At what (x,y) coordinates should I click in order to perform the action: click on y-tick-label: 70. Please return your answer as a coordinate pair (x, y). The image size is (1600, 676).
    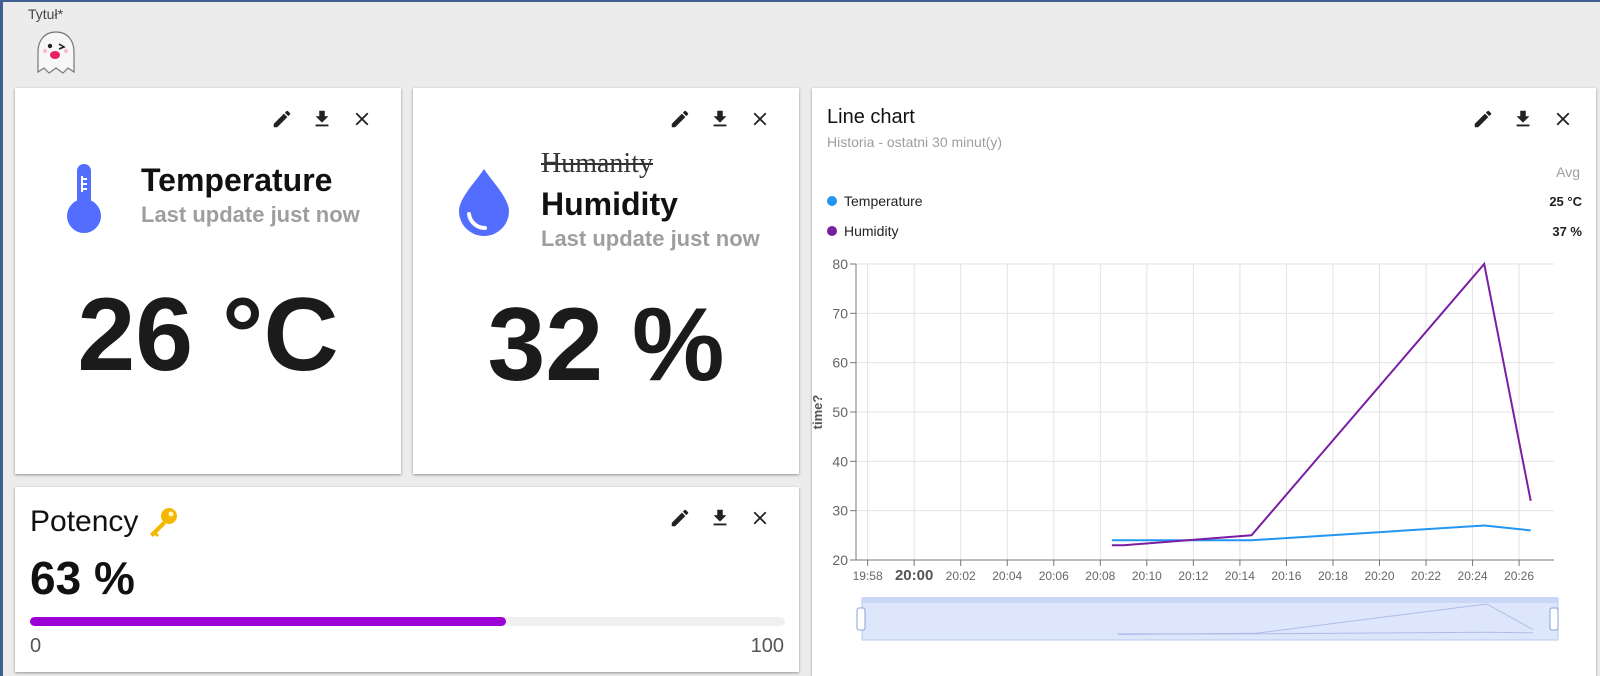
    Looking at the image, I should click on (840, 313).